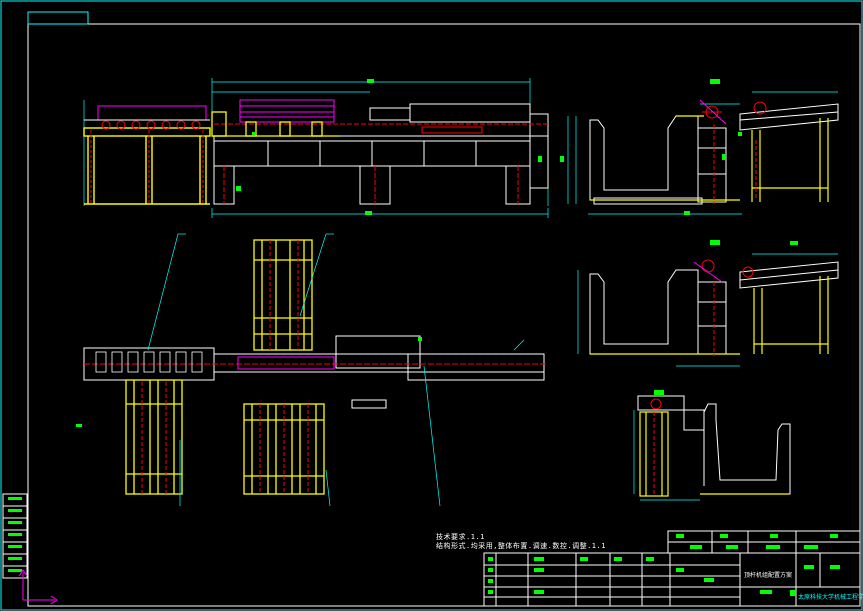 This screenshot has height=611, width=863. Describe the element at coordinates (15, 534) in the screenshot. I see `left-margin-green-marks` at that location.